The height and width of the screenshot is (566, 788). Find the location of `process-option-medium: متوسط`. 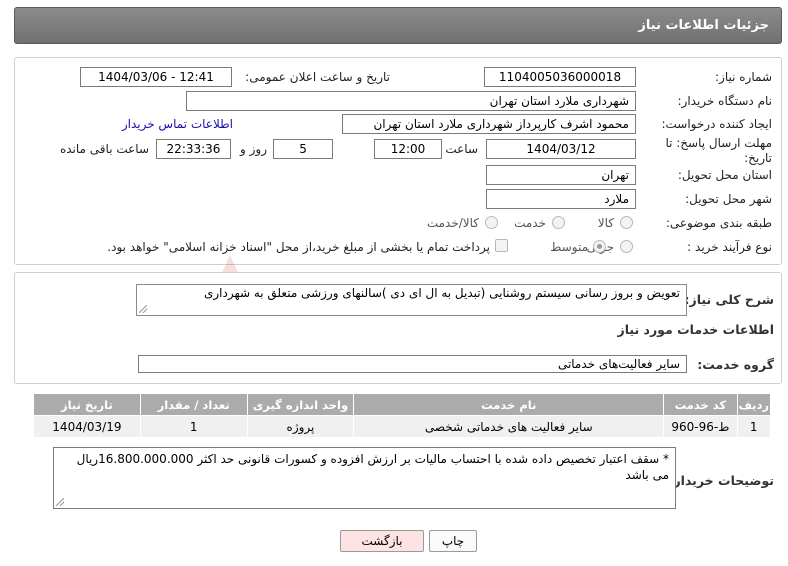

process-option-medium: متوسط is located at coordinates (569, 247).